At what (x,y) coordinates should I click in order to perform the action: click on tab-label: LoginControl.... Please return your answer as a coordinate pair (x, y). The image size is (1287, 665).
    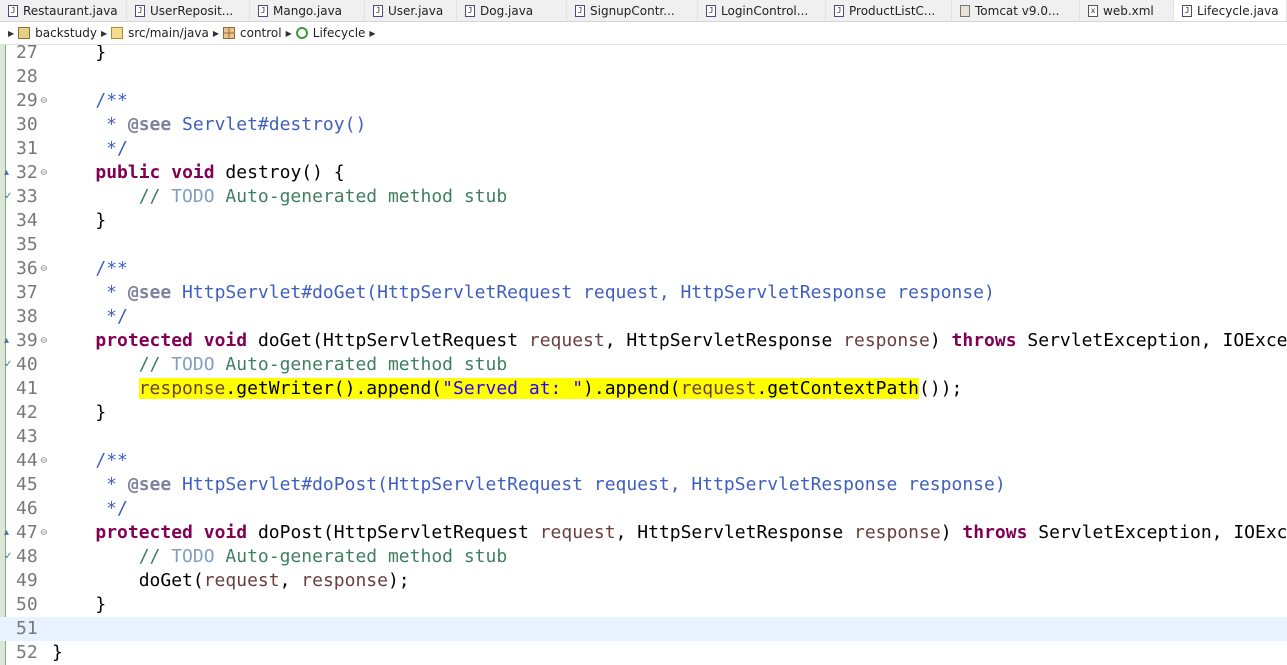
    Looking at the image, I should click on (765, 10).